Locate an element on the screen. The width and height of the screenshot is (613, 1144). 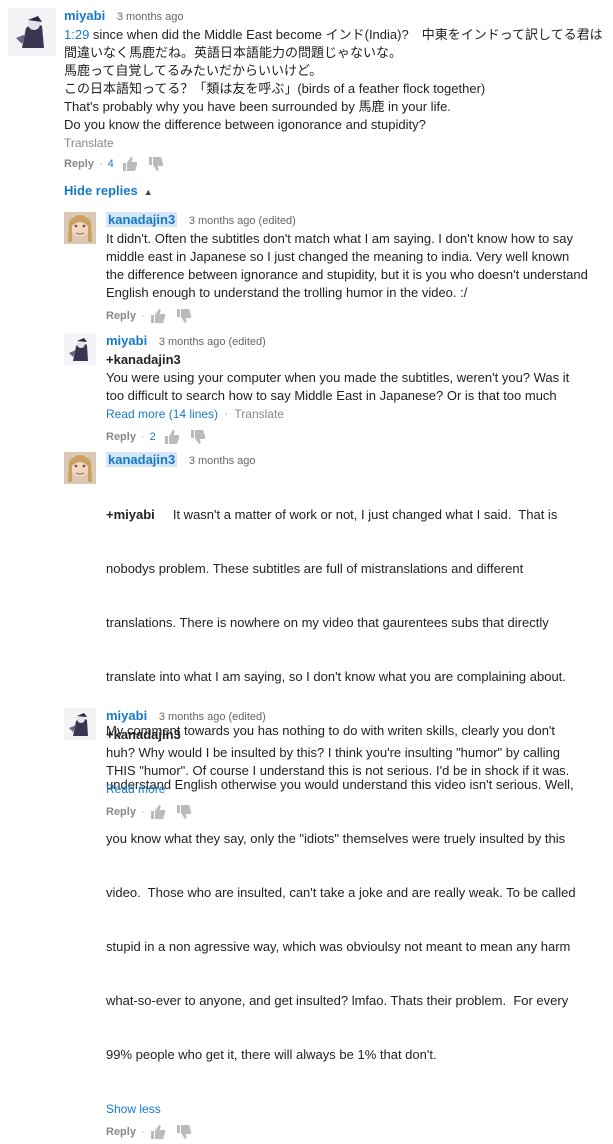
show-less-link: Show less is located at coordinates (133, 1109).